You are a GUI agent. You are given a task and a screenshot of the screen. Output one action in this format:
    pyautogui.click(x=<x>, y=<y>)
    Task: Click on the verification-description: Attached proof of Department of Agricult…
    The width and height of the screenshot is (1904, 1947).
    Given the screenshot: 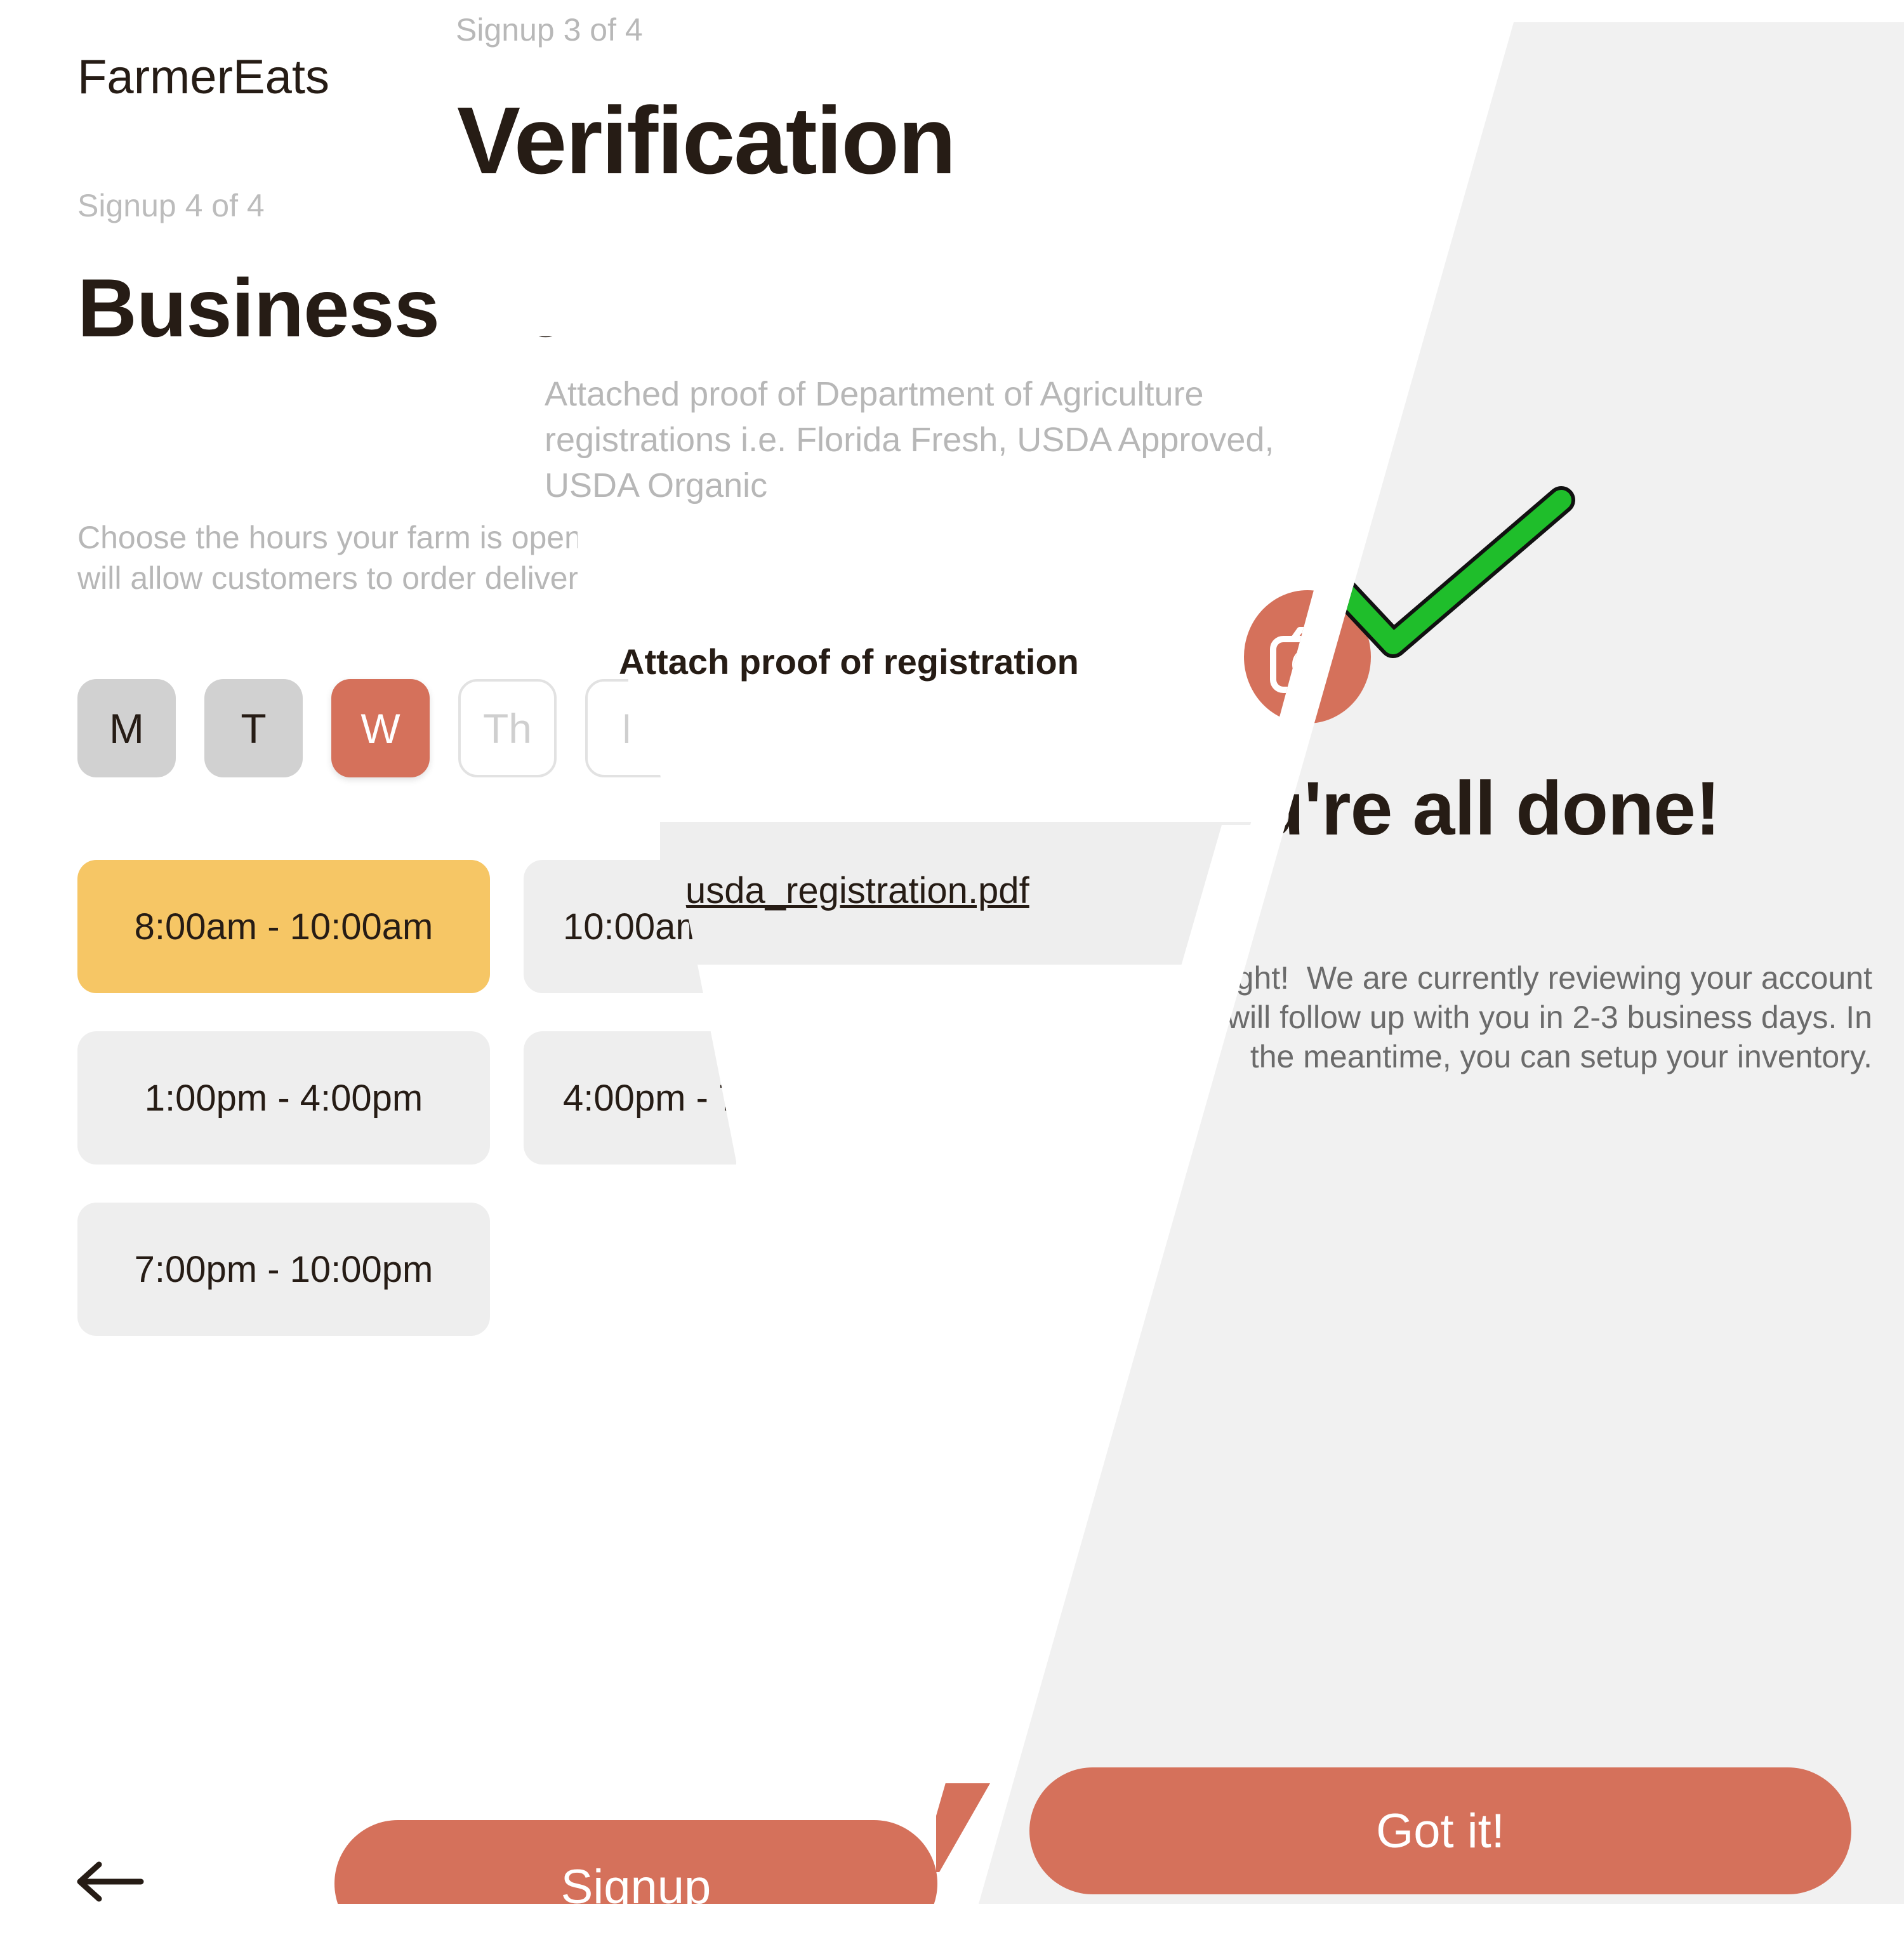 What is the action you would take?
    pyautogui.click(x=909, y=440)
    